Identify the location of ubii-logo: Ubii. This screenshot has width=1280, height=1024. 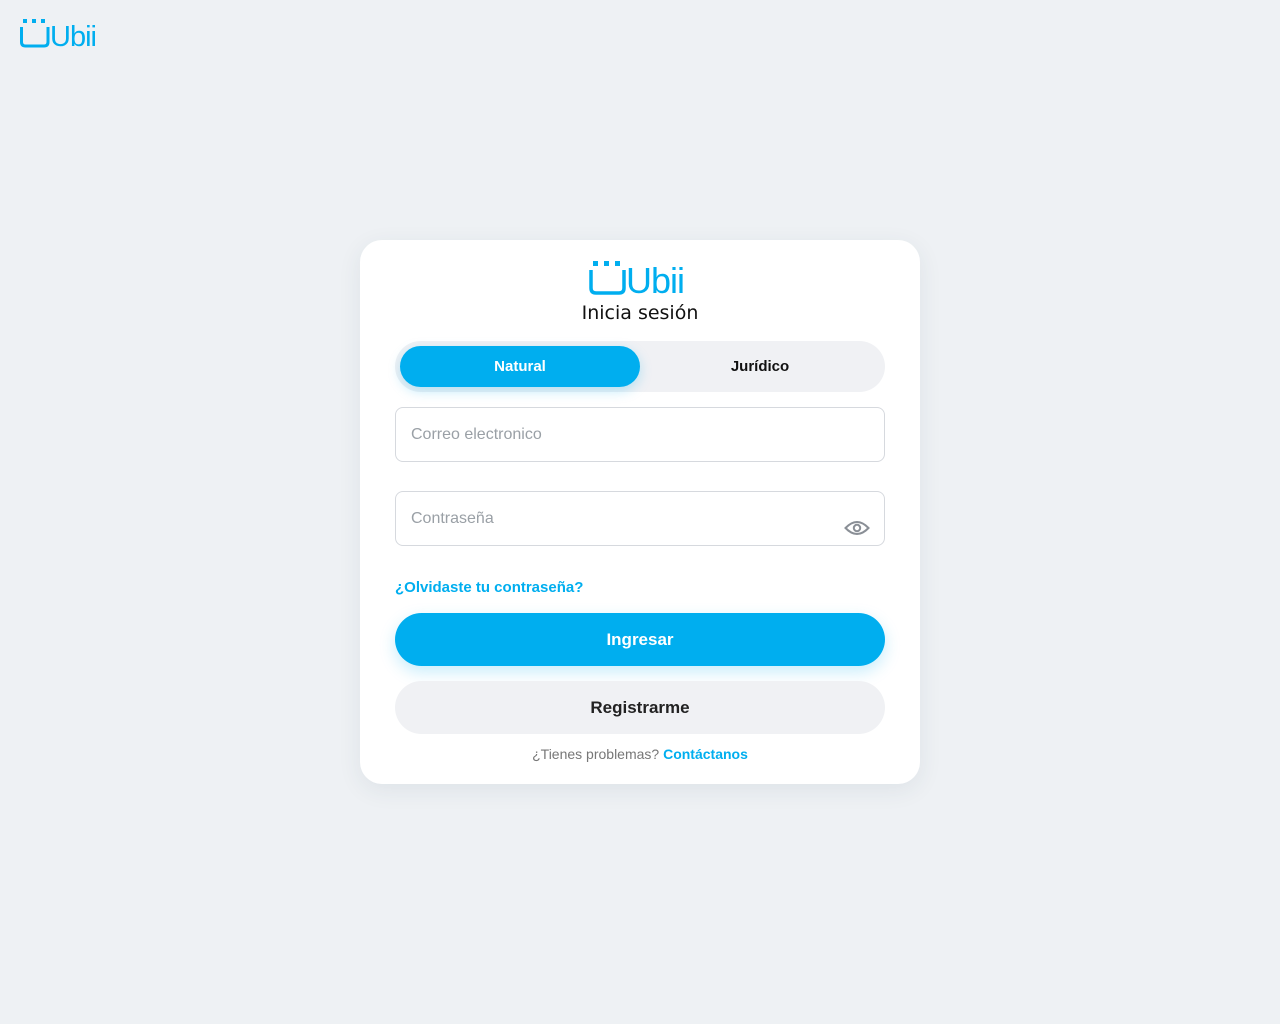
(58, 33).